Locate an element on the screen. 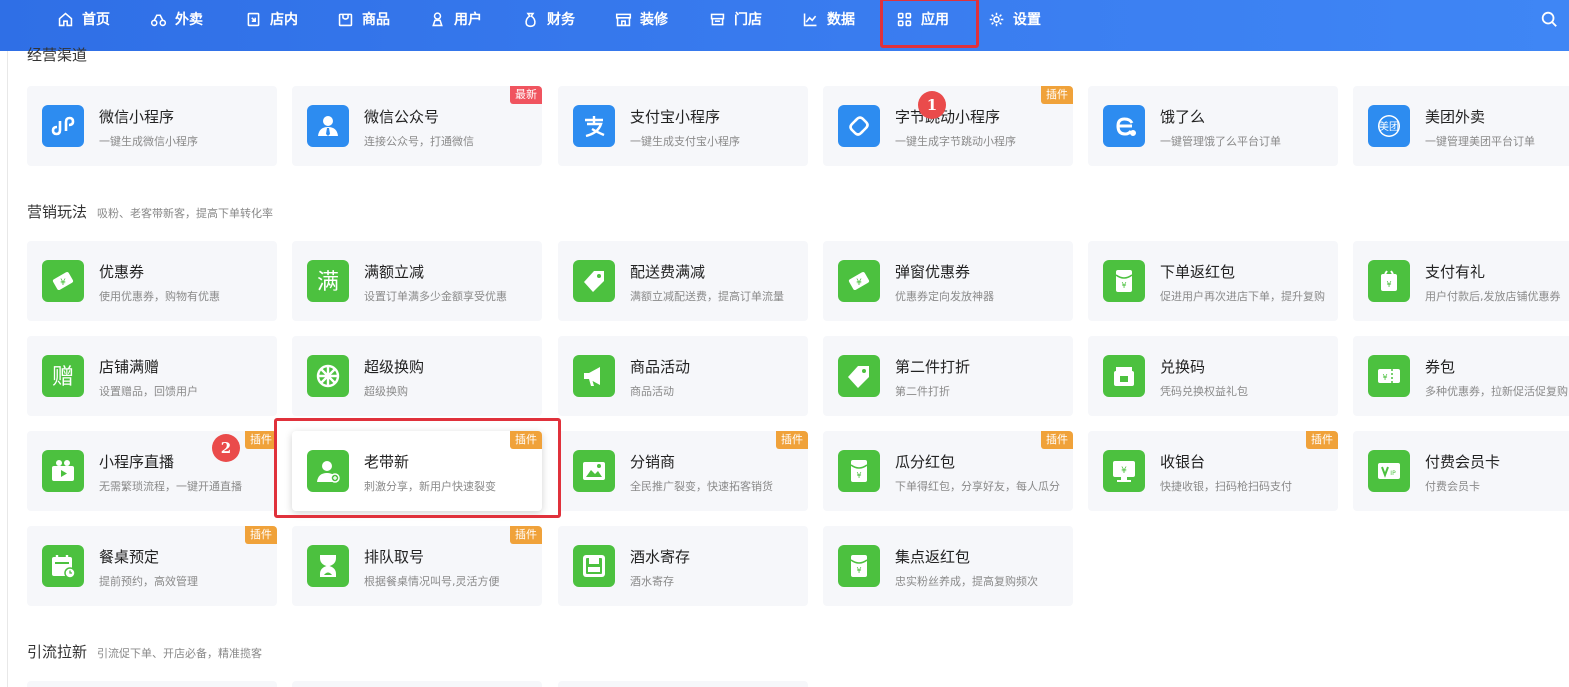  card-title: 支付宝小程序 is located at coordinates (675, 117).